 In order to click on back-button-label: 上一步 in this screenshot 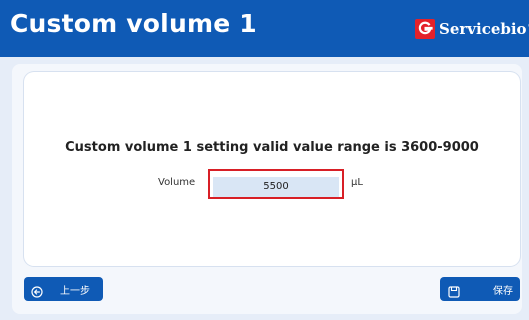, I will do `click(75, 291)`.